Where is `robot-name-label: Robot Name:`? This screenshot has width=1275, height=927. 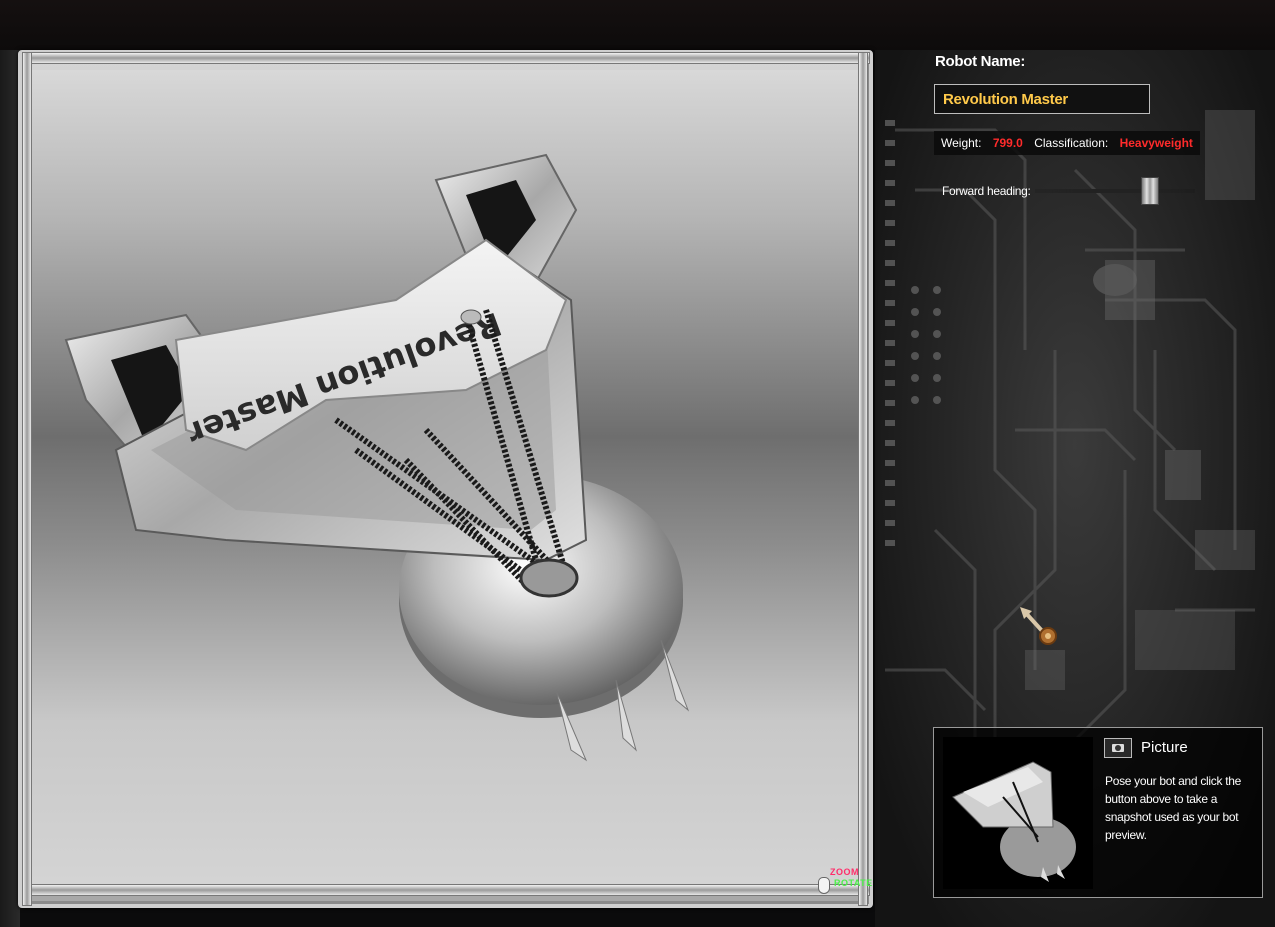 robot-name-label: Robot Name: is located at coordinates (980, 61).